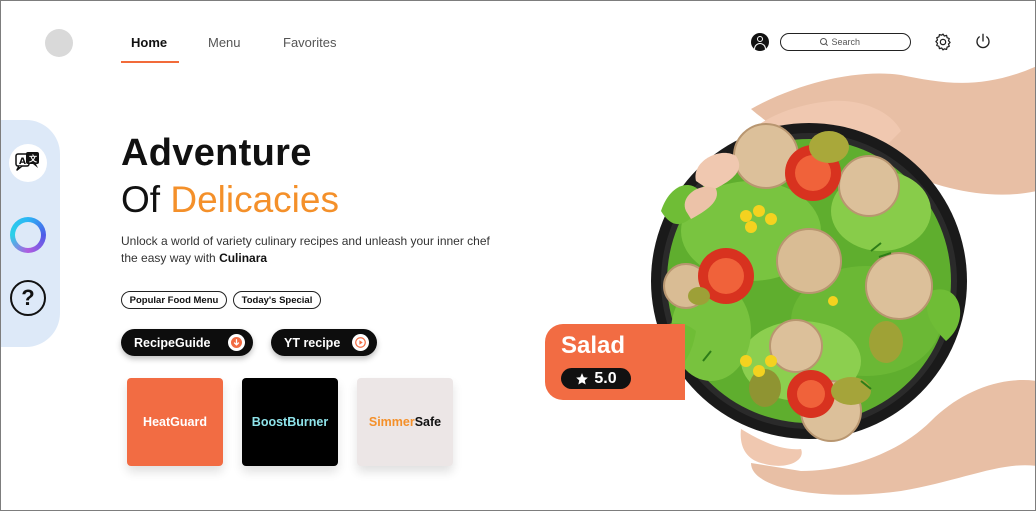 This screenshot has width=1036, height=511. Describe the element at coordinates (760, 42) in the screenshot. I see `profile-icon` at that location.